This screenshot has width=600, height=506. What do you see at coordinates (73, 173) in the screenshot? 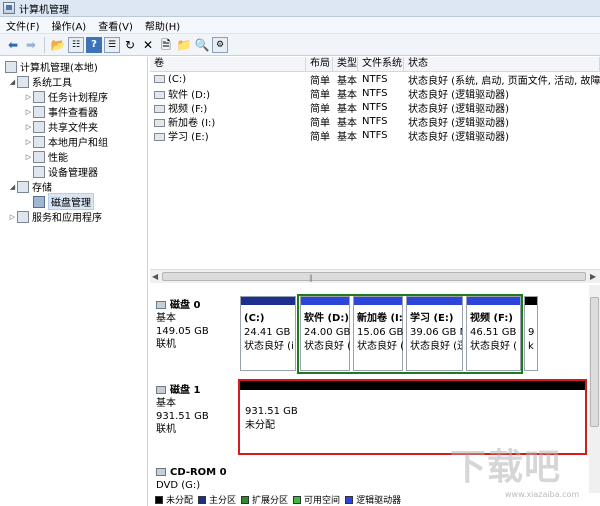
I see `tree-label-device-manager: 设备管理器` at bounding box center [73, 173].